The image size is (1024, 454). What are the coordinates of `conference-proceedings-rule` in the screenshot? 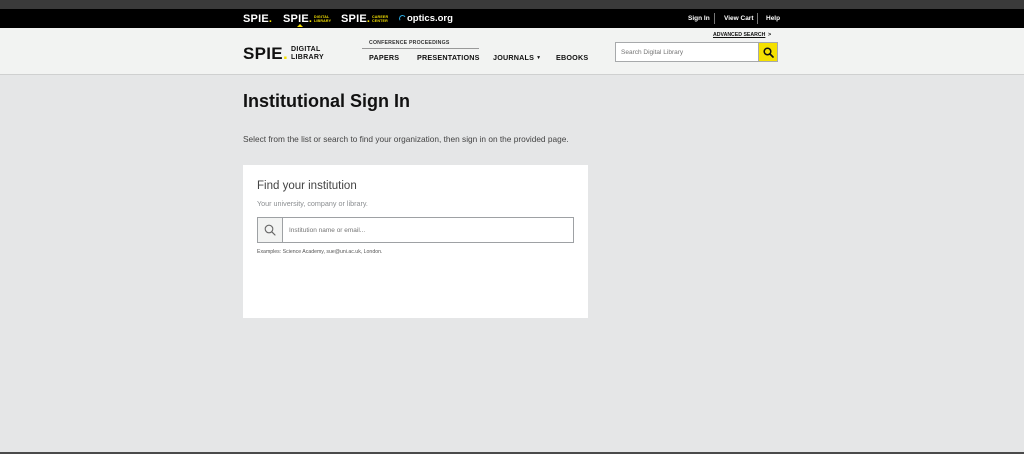 It's located at (420, 48).